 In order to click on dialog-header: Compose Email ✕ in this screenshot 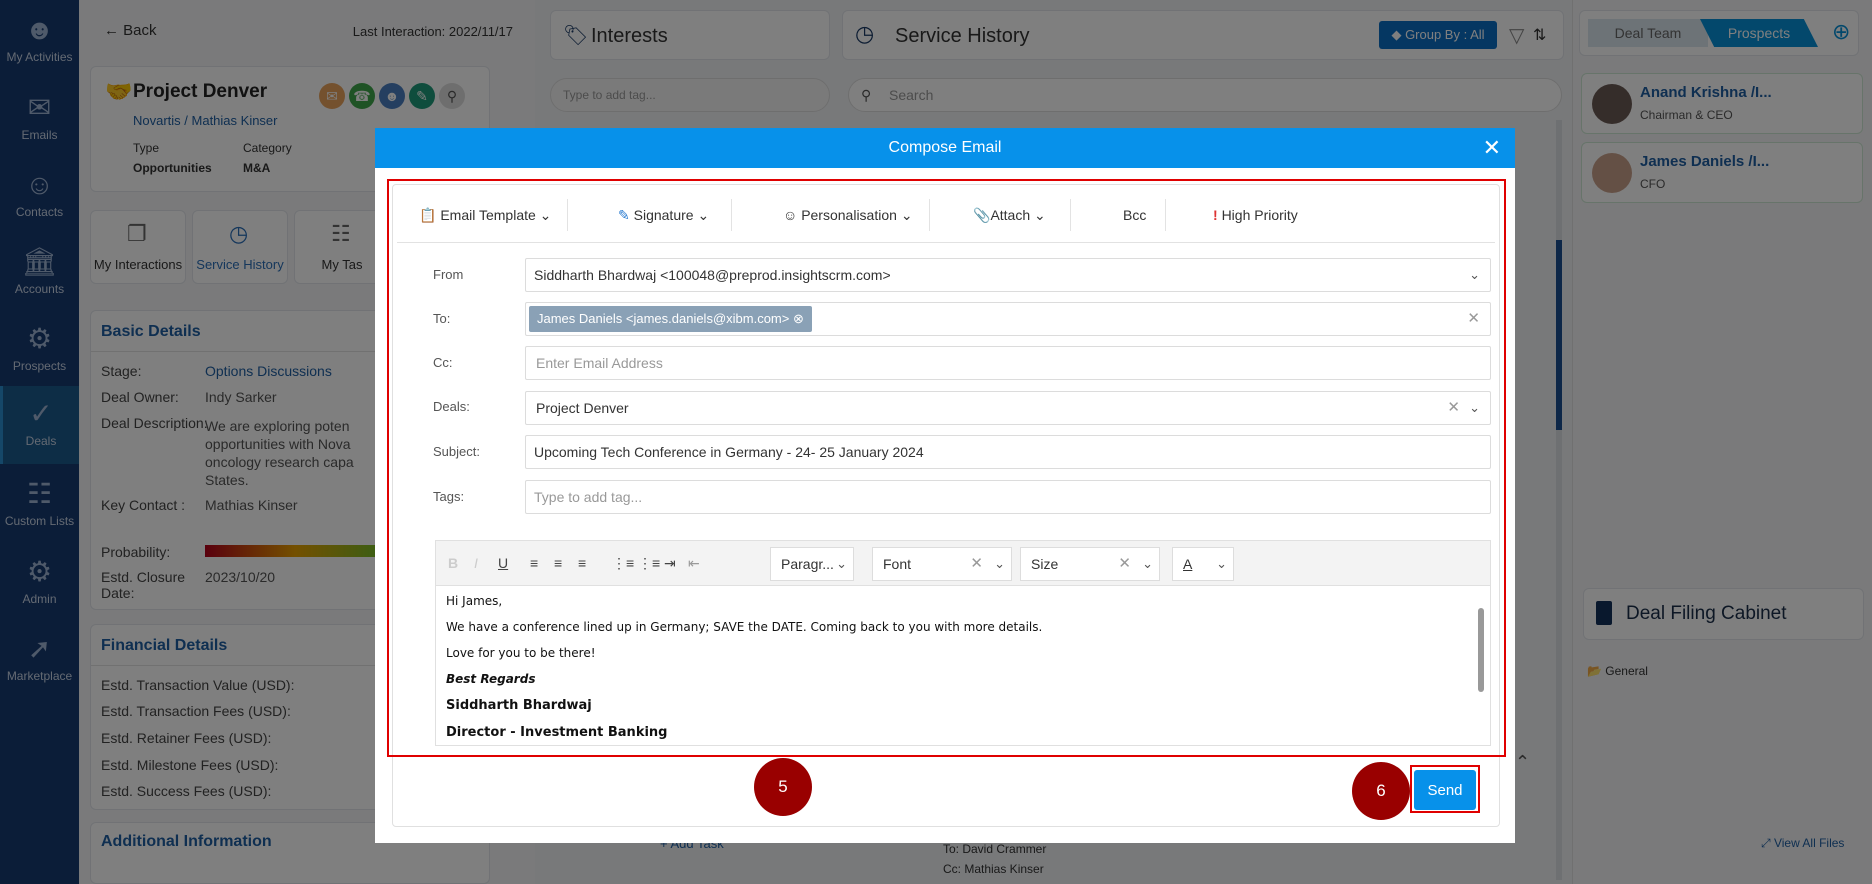, I will do `click(945, 148)`.